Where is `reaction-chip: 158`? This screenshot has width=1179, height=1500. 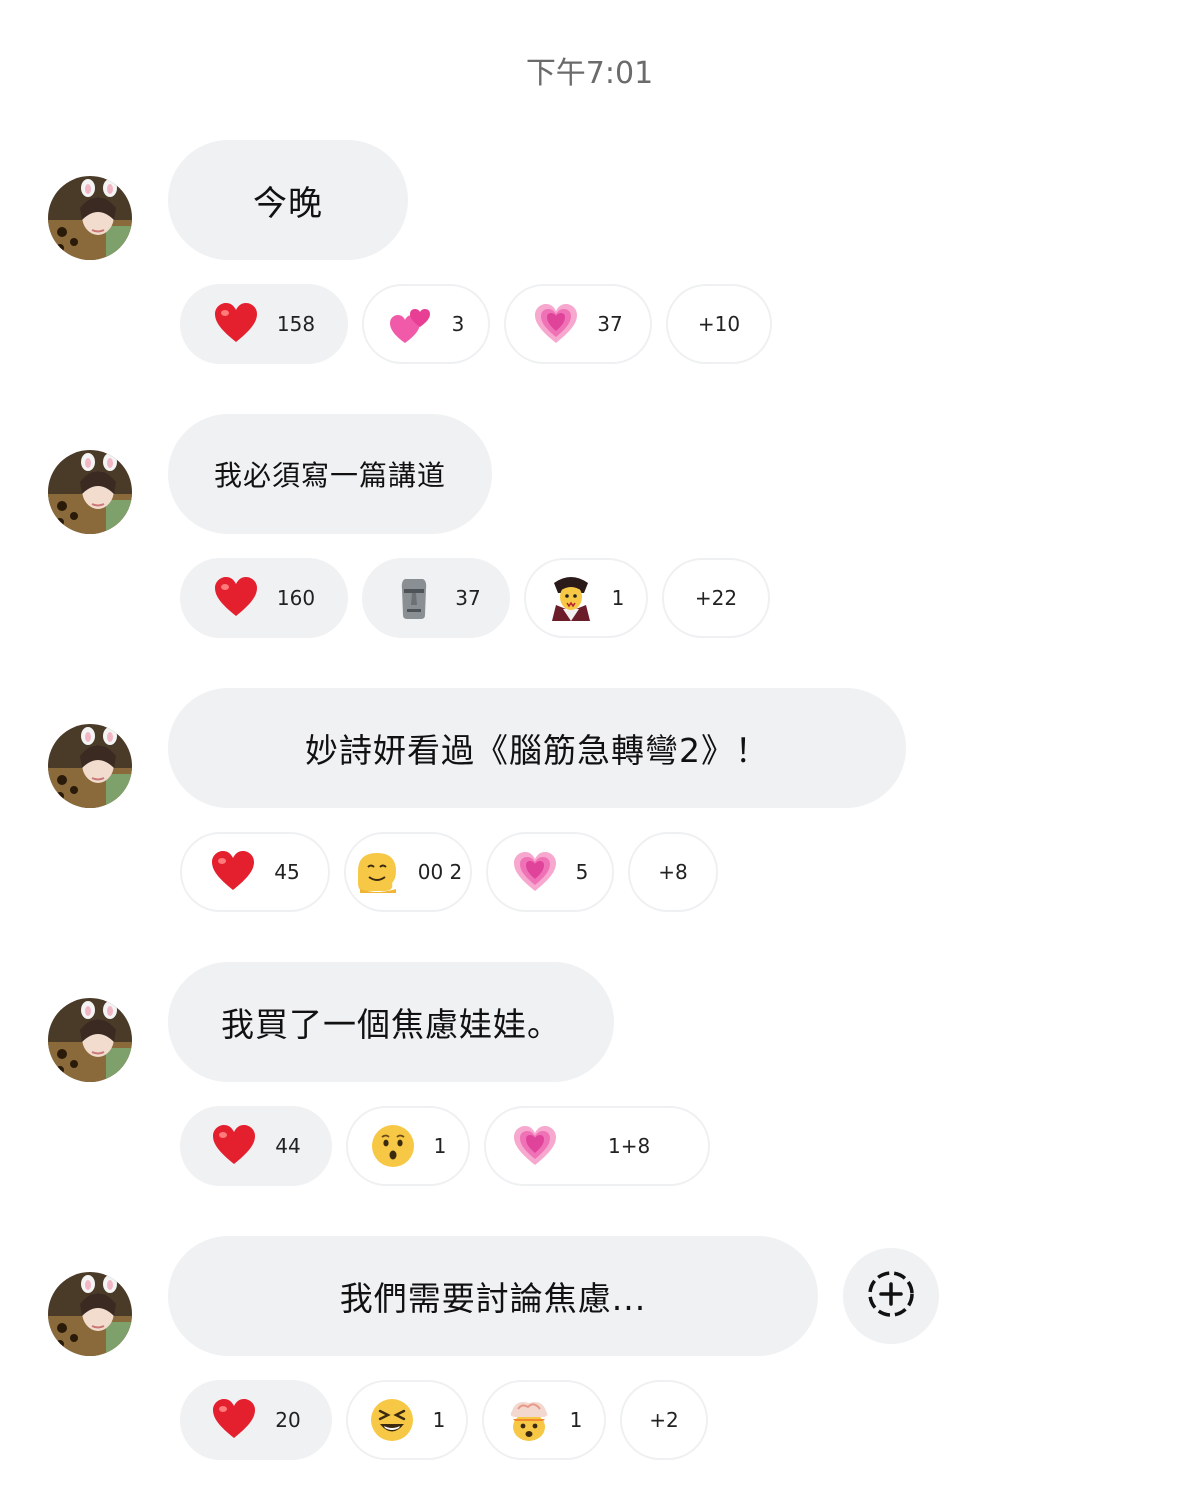 reaction-chip: 158 is located at coordinates (264, 324).